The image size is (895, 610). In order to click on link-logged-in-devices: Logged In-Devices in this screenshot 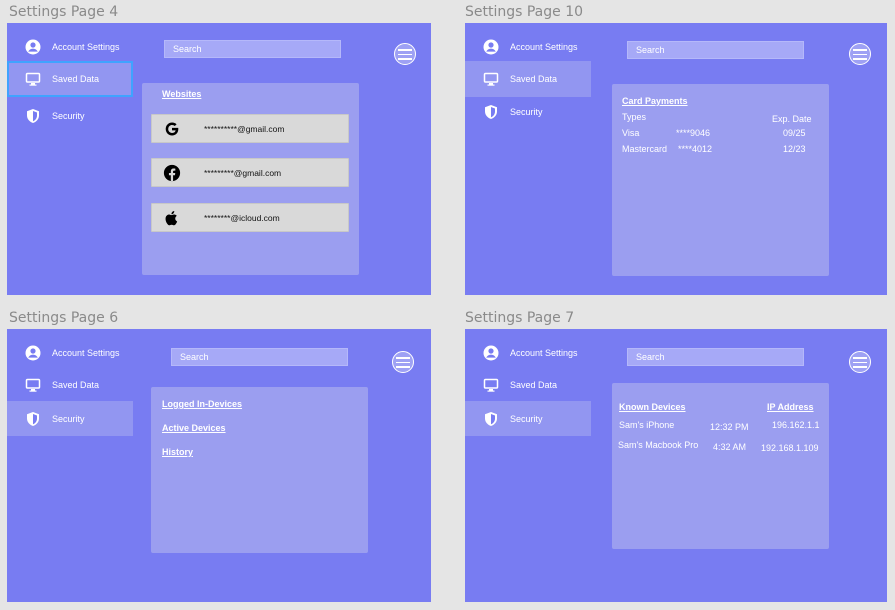, I will do `click(202, 404)`.